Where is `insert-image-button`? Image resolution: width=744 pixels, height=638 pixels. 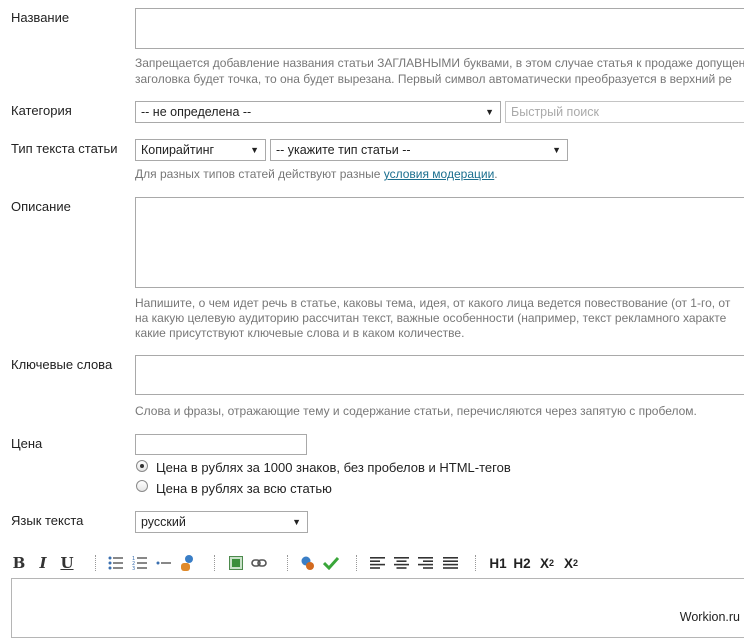
insert-image-button is located at coordinates (236, 563).